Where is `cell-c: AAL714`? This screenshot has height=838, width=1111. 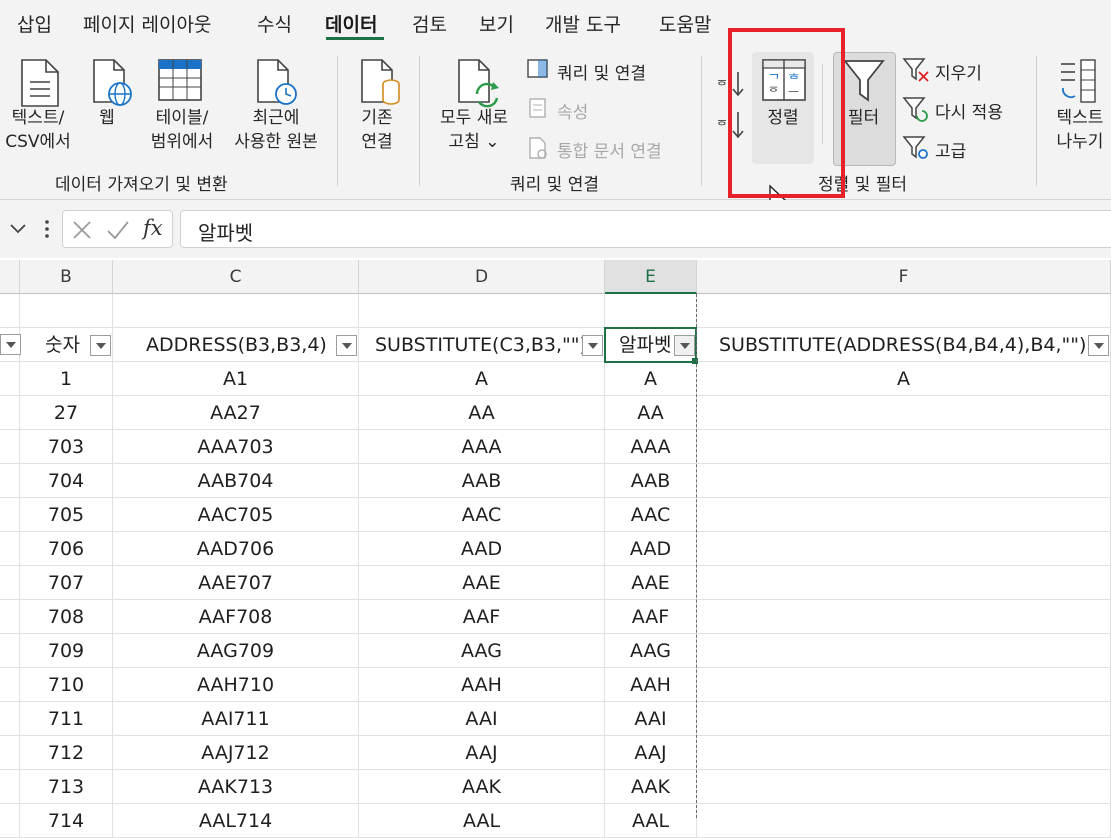
cell-c: AAL714 is located at coordinates (236, 821).